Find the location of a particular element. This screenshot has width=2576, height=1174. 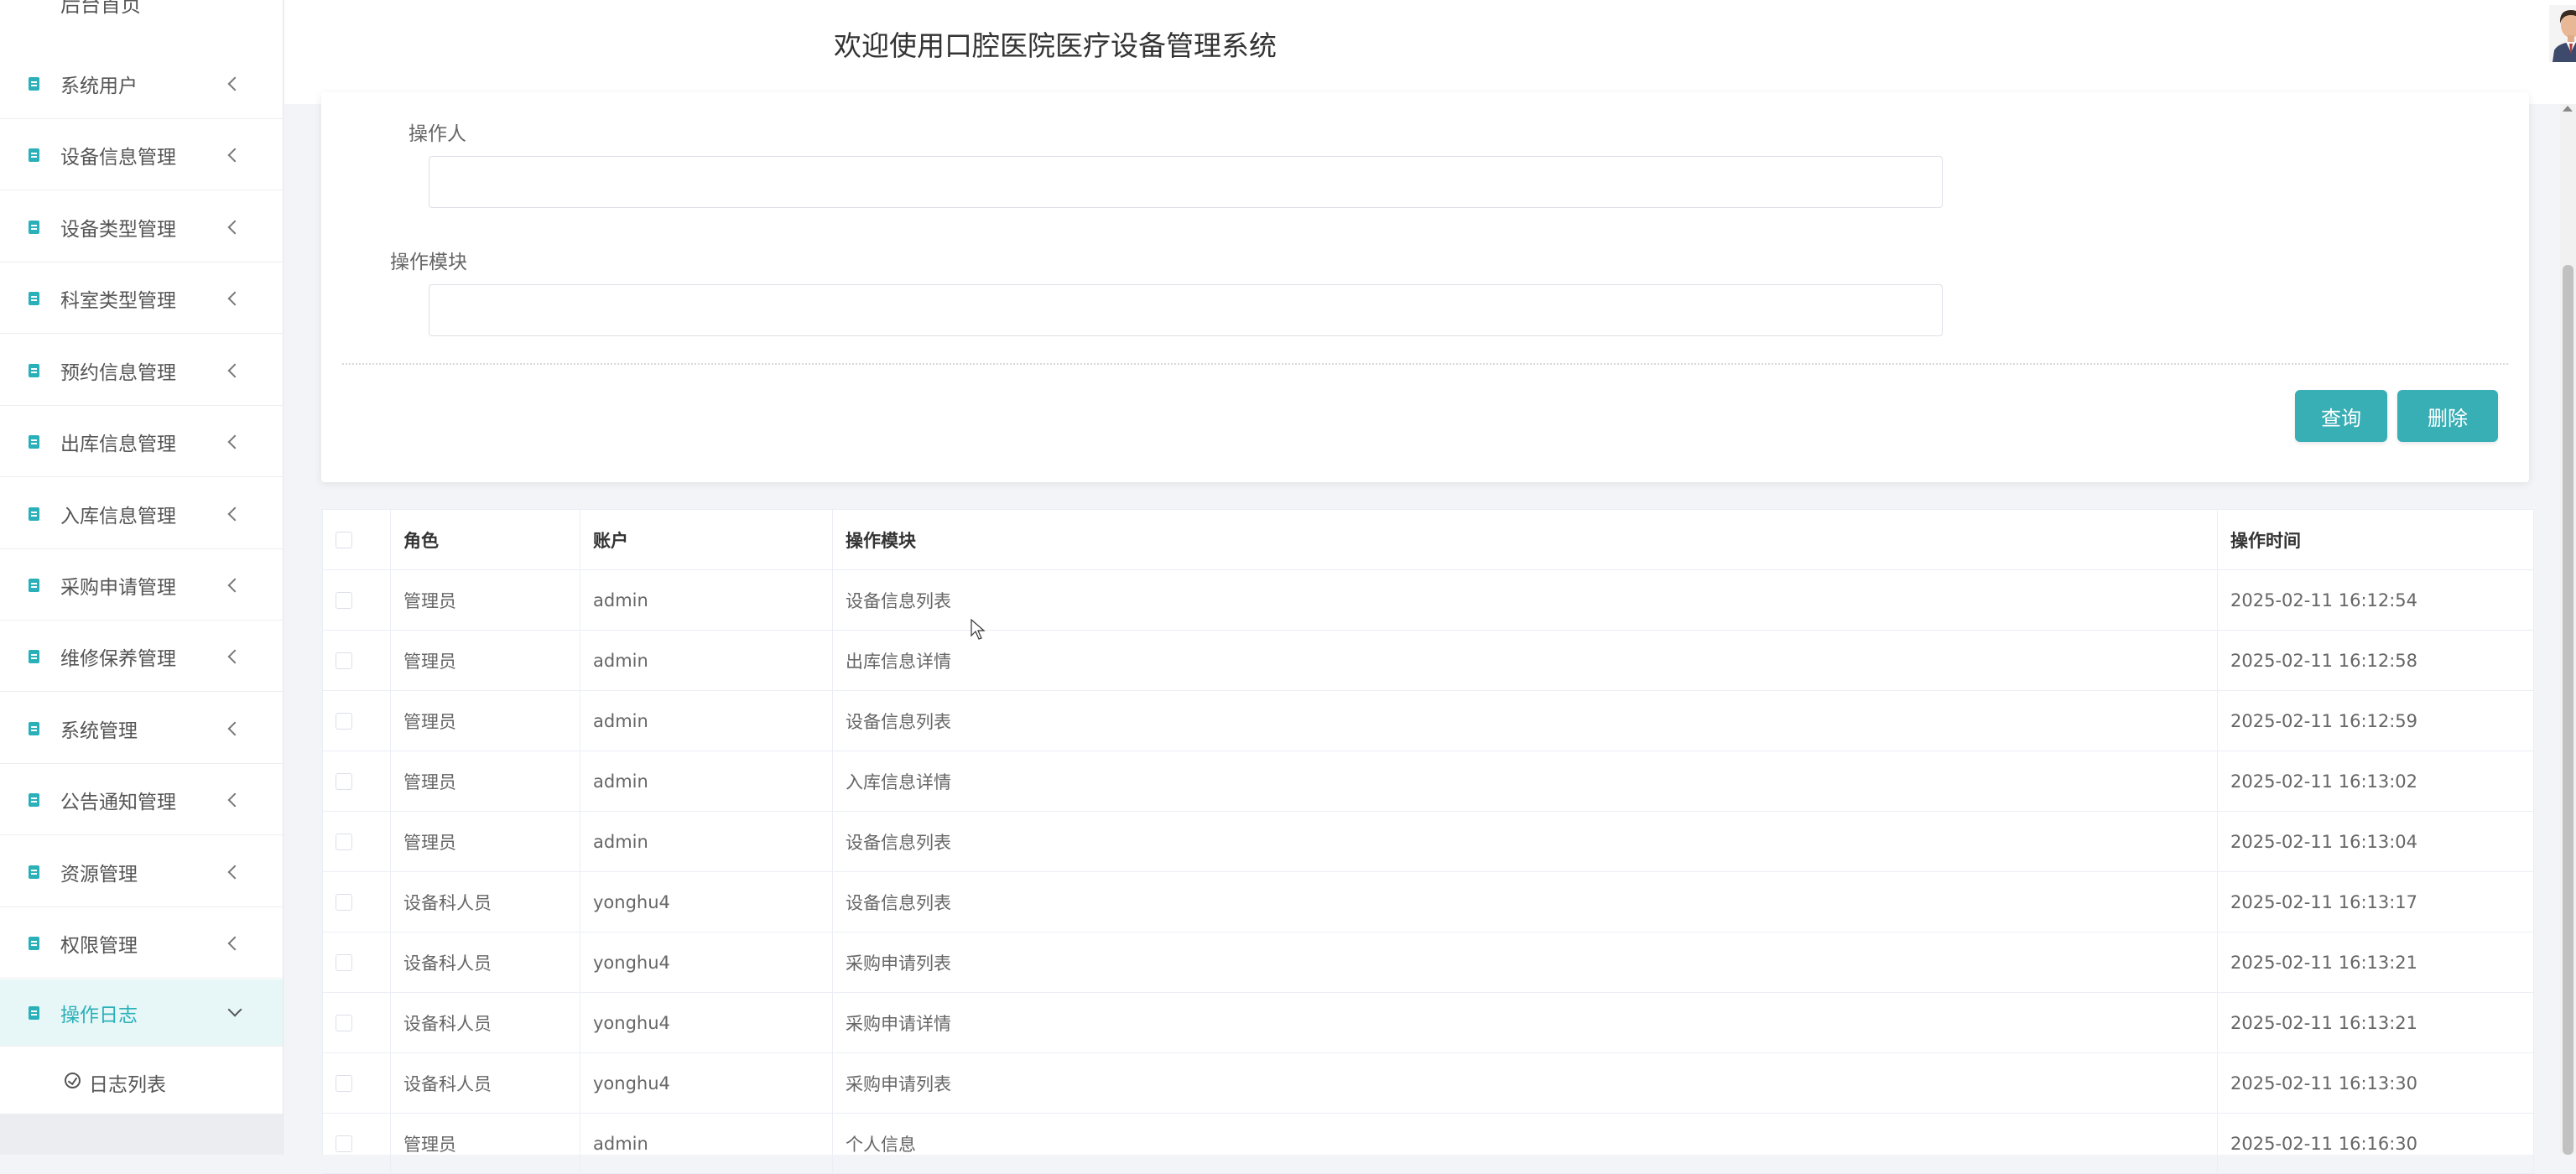

cell-time: 2025-02-11 16:13:30 is located at coordinates (2376, 1083).